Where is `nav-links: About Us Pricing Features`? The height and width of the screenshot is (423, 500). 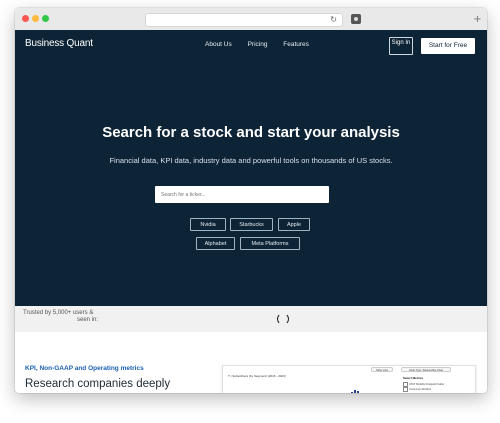
nav-links: About Us Pricing Features is located at coordinates (264, 44).